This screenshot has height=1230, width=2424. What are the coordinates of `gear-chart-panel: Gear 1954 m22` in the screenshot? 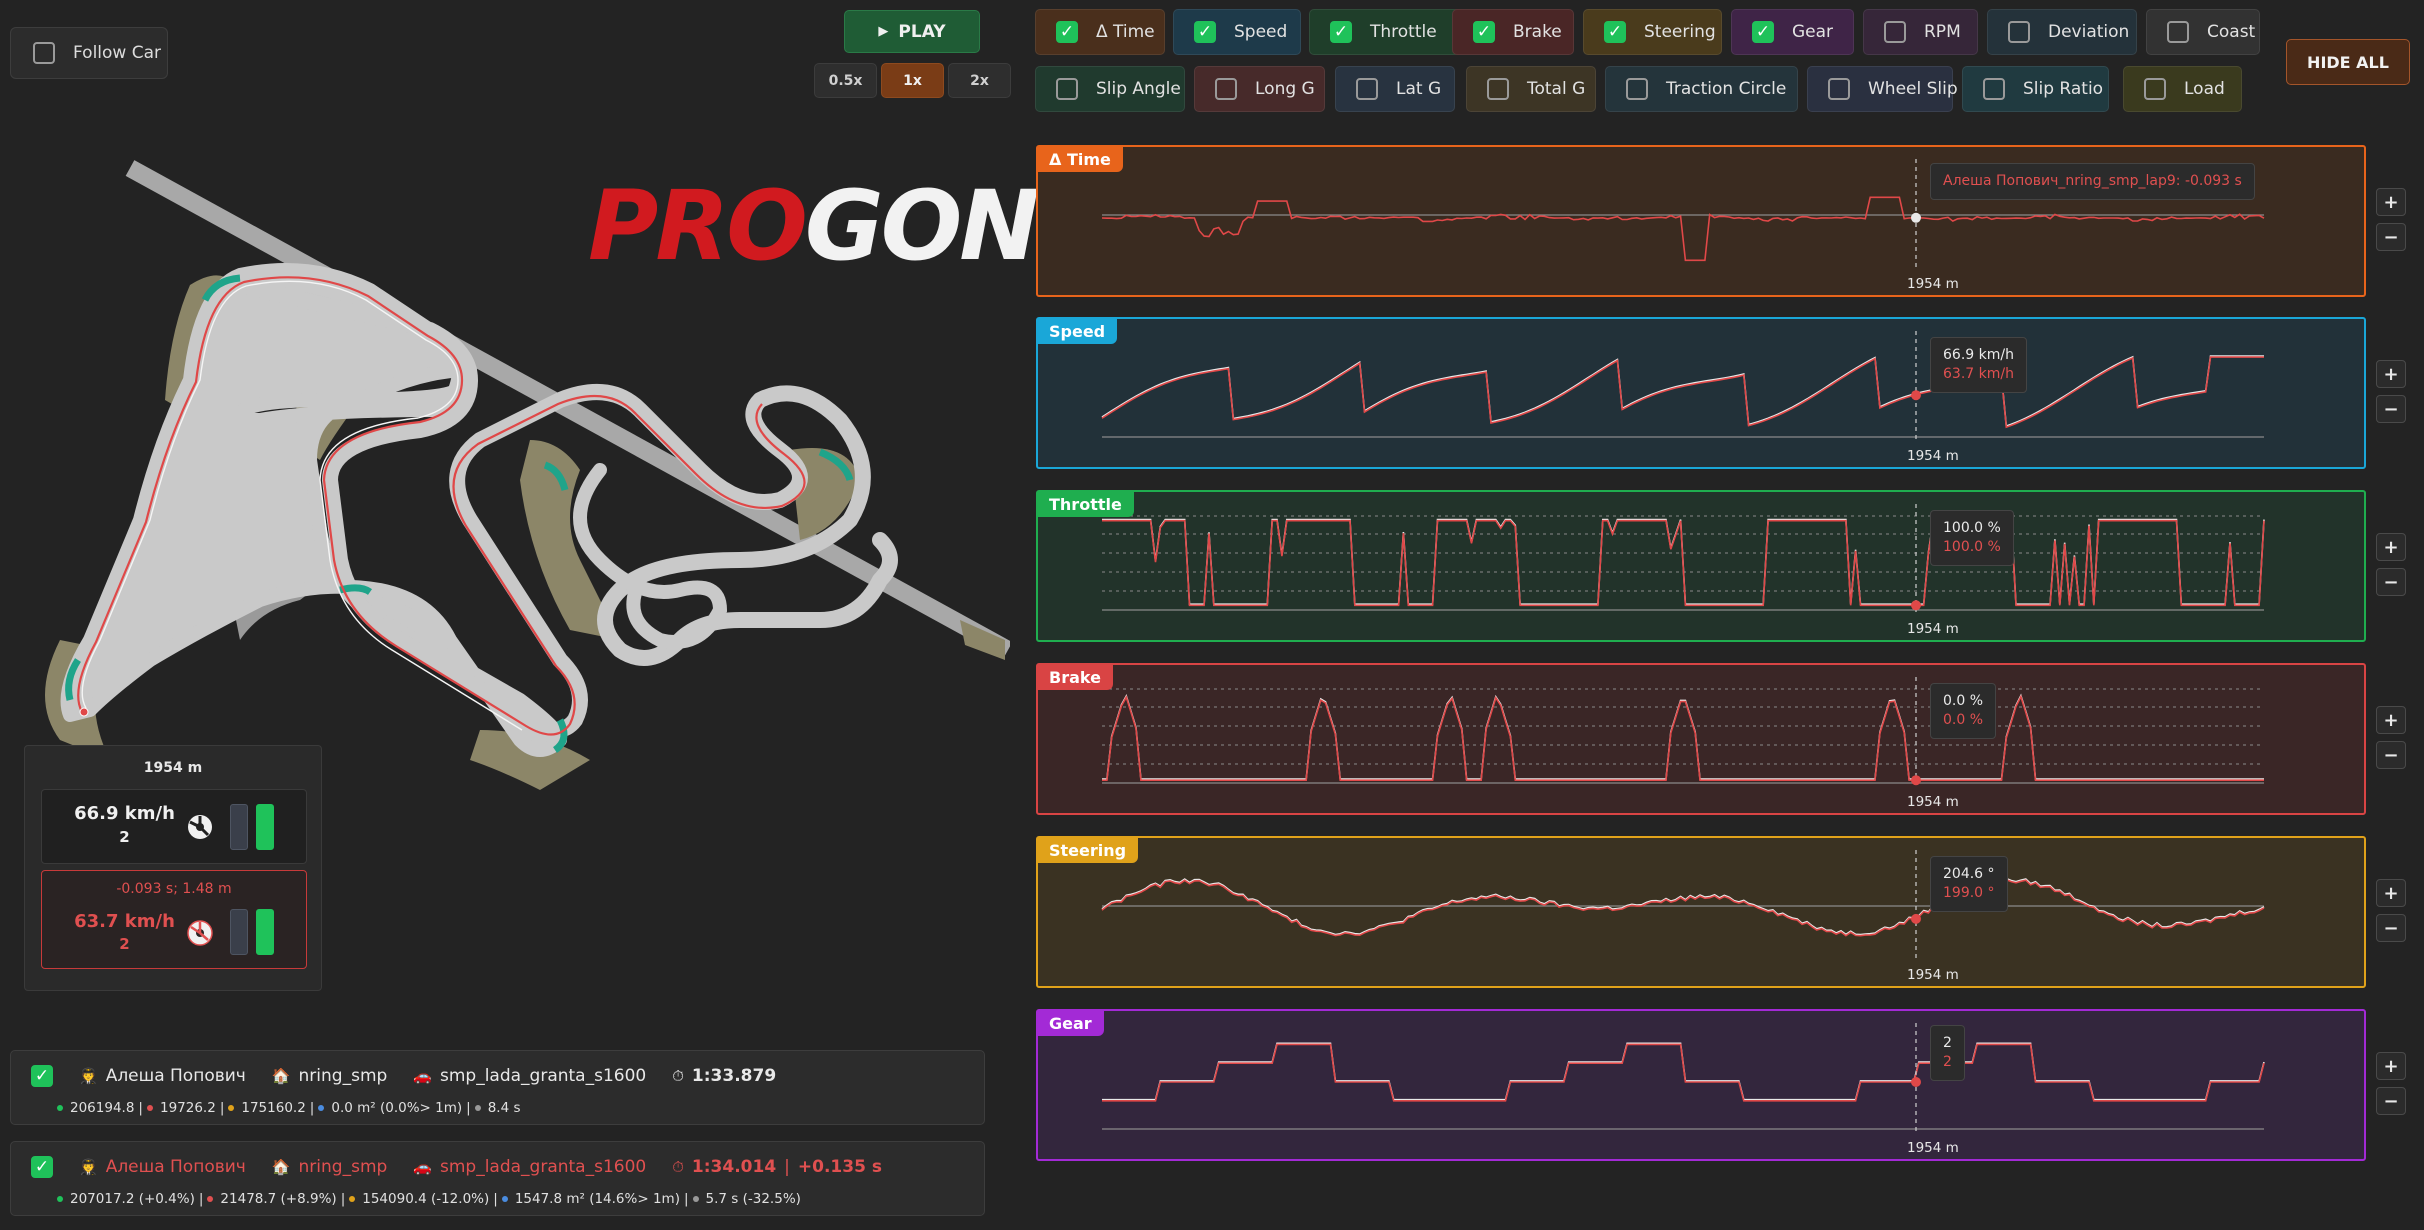 It's located at (1701, 1085).